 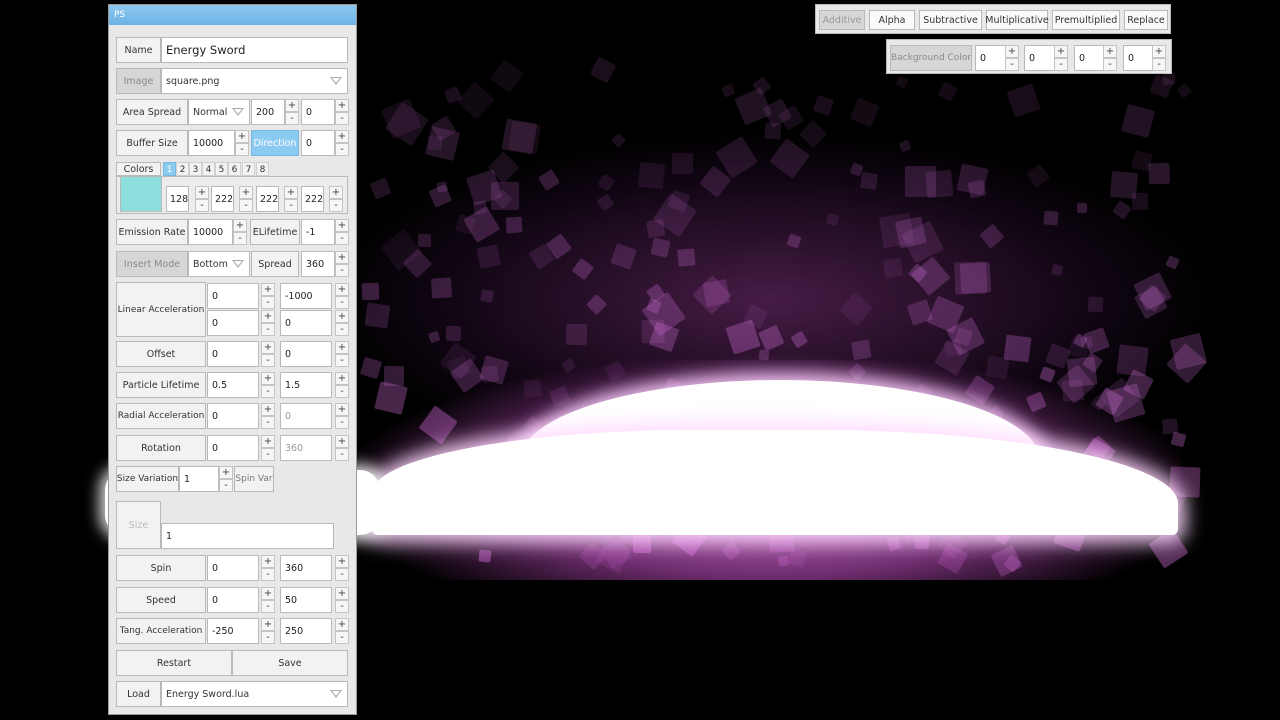 I want to click on linear-accel-xmin-input: 0, so click(x=233, y=296).